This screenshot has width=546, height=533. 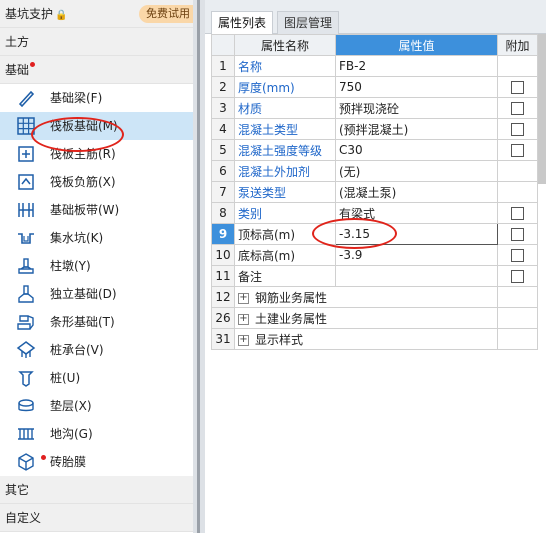 I want to click on property-value: 预拌现浇砼, so click(x=416, y=108).